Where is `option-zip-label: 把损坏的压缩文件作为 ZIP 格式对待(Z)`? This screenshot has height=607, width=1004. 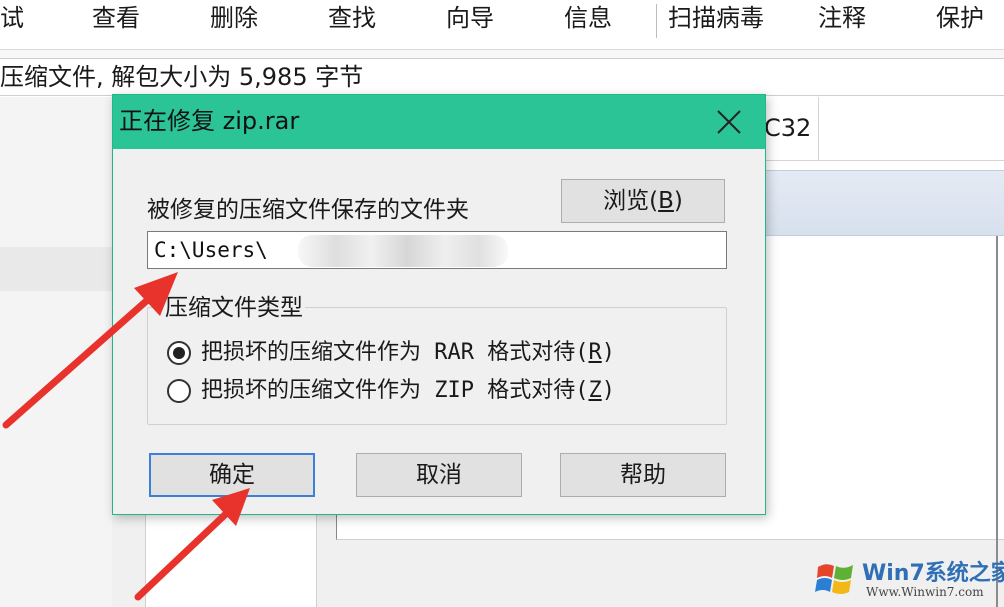 option-zip-label: 把损坏的压缩文件作为 ZIP 格式对待(Z) is located at coordinates (408, 390).